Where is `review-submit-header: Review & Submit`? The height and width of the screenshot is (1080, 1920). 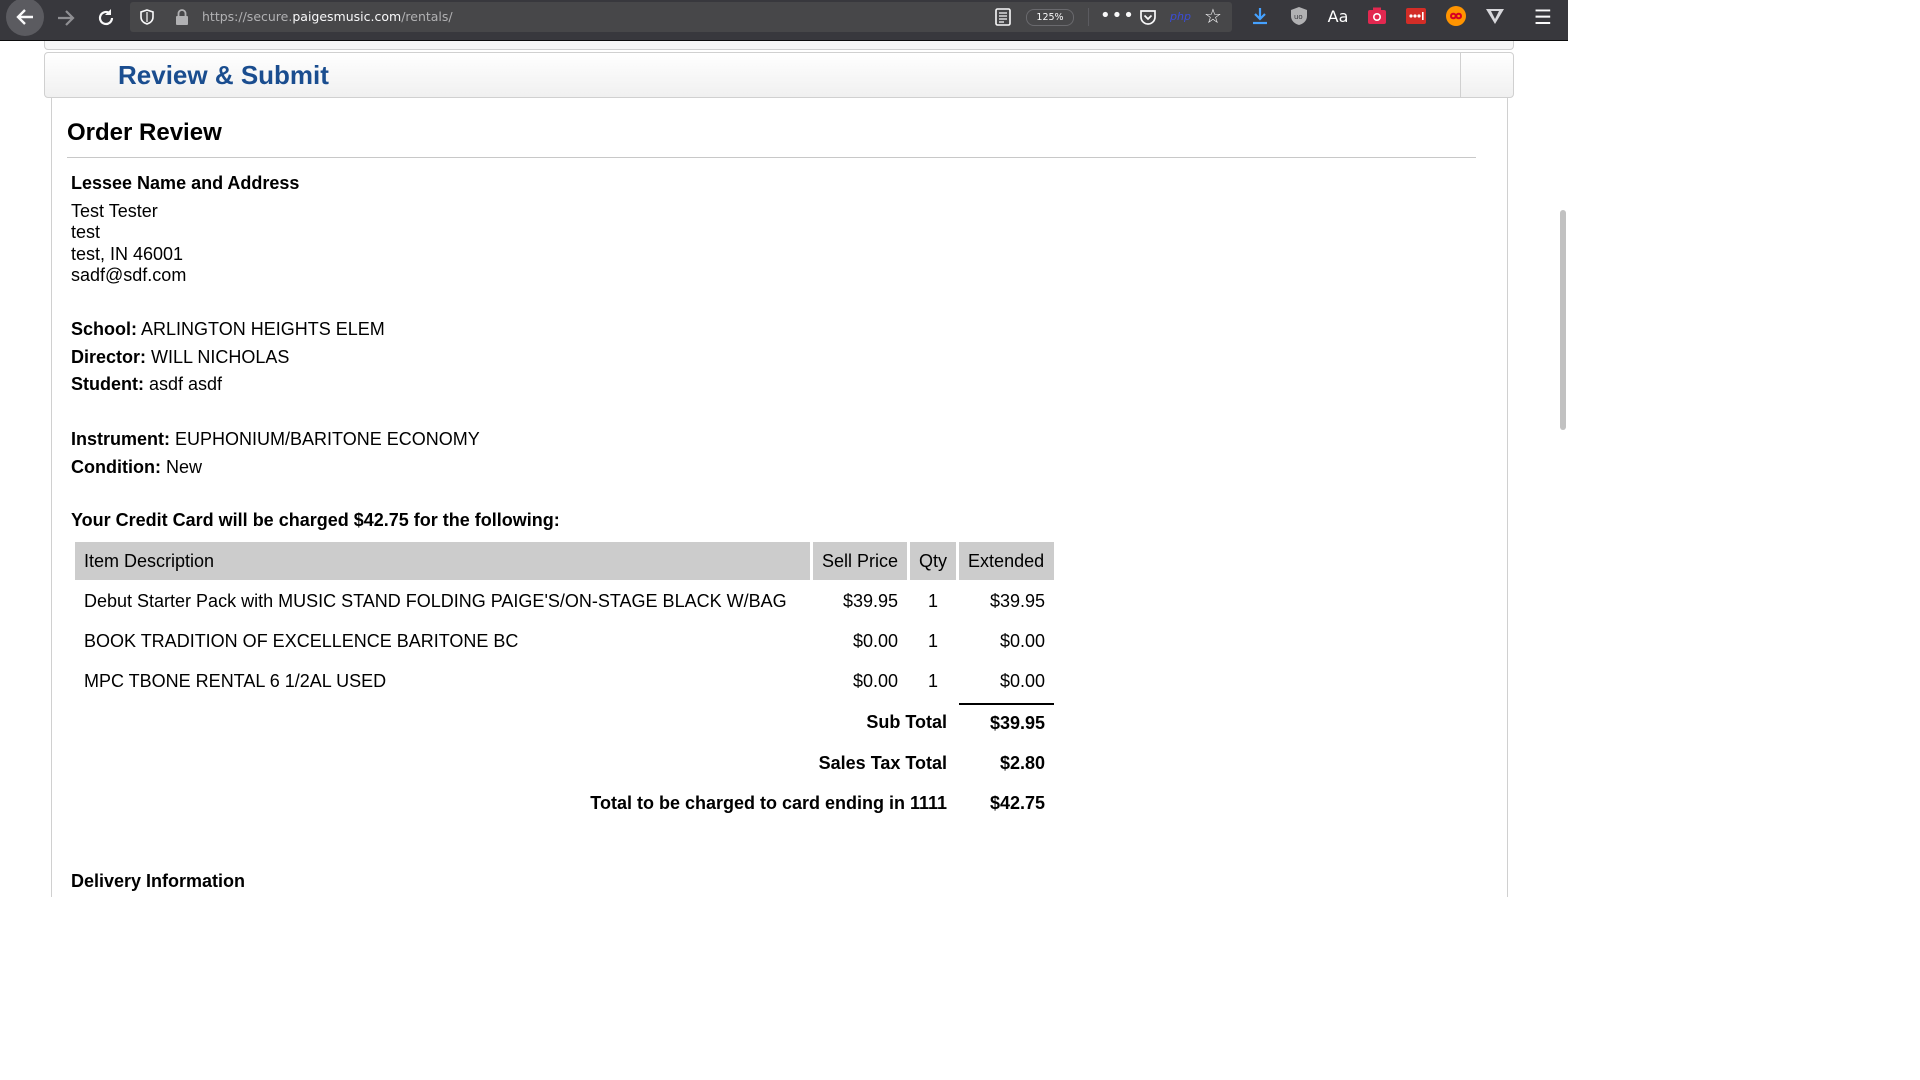
review-submit-header: Review & Submit is located at coordinates (779, 75).